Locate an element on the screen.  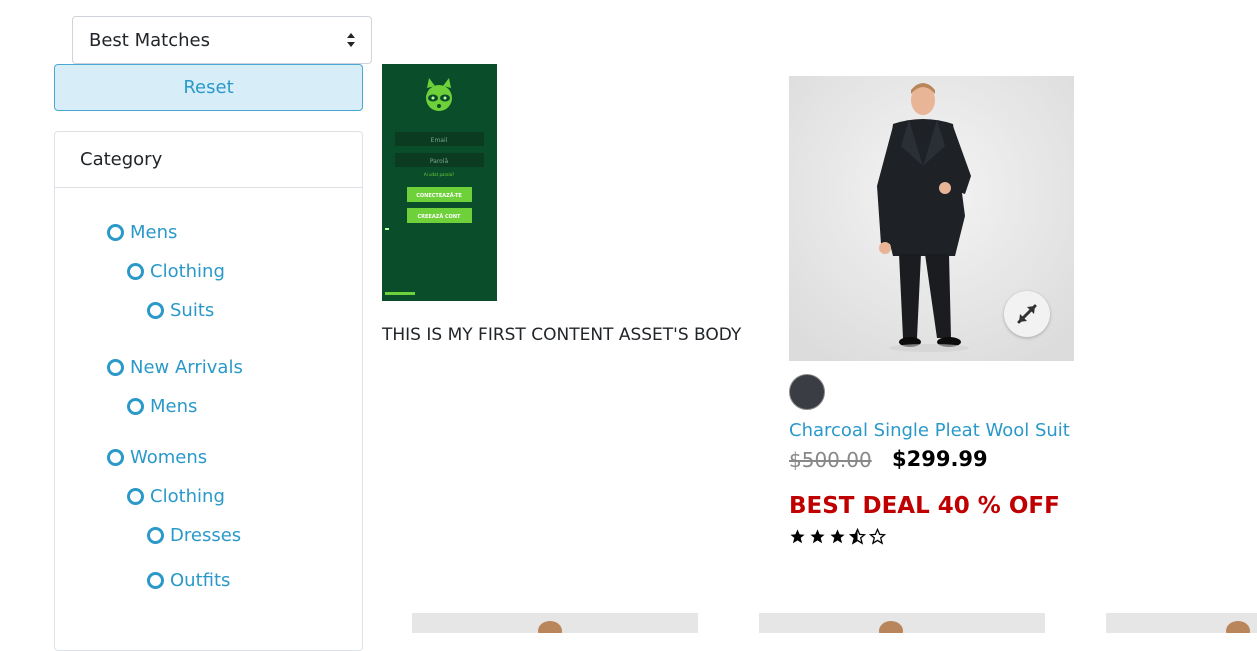
refinement-womens-clothing: Clothing is located at coordinates (176, 496).